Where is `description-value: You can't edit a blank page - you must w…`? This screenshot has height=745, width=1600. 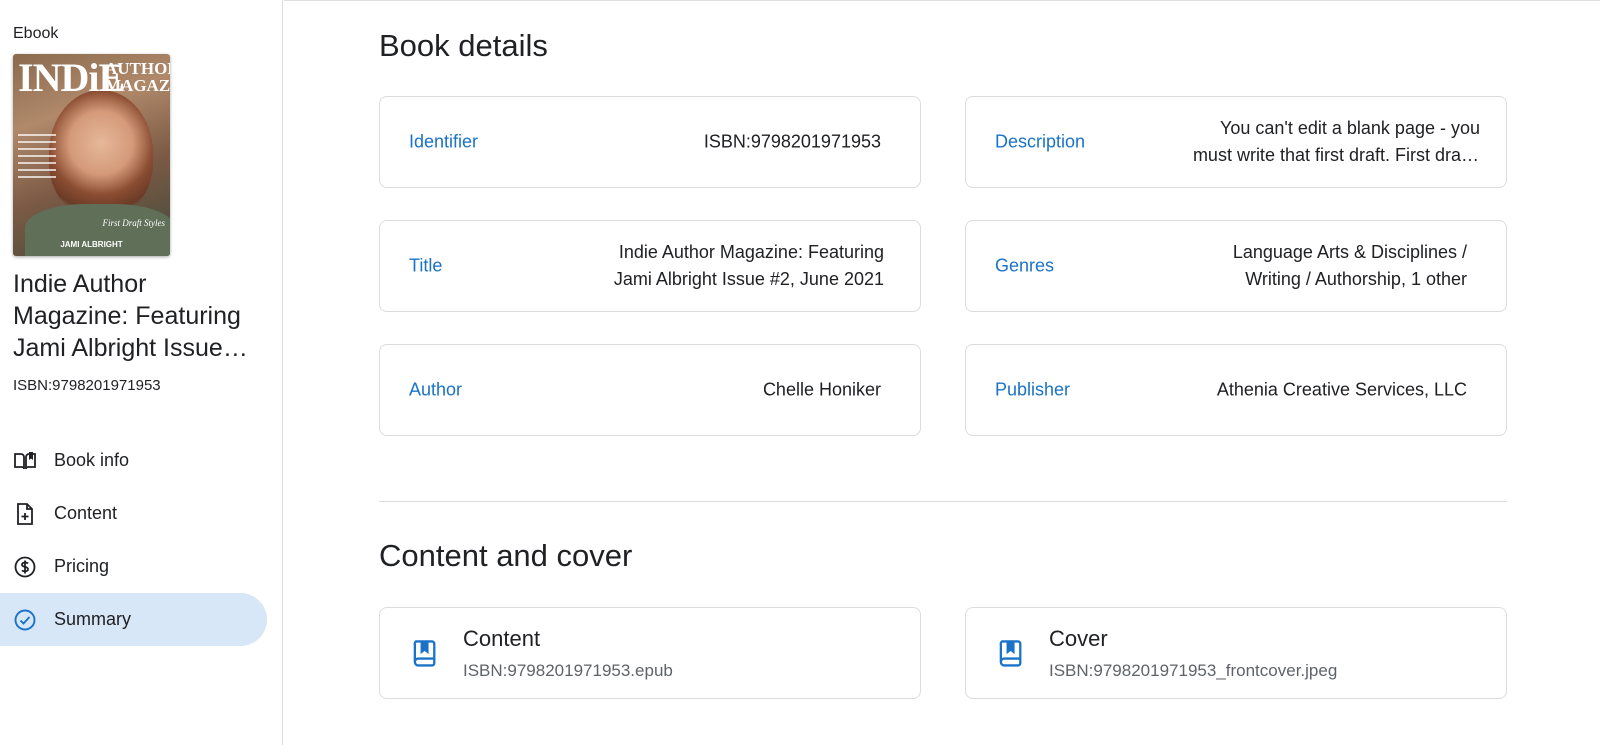 description-value: You can't edit a blank page - you must w… is located at coordinates (1336, 141).